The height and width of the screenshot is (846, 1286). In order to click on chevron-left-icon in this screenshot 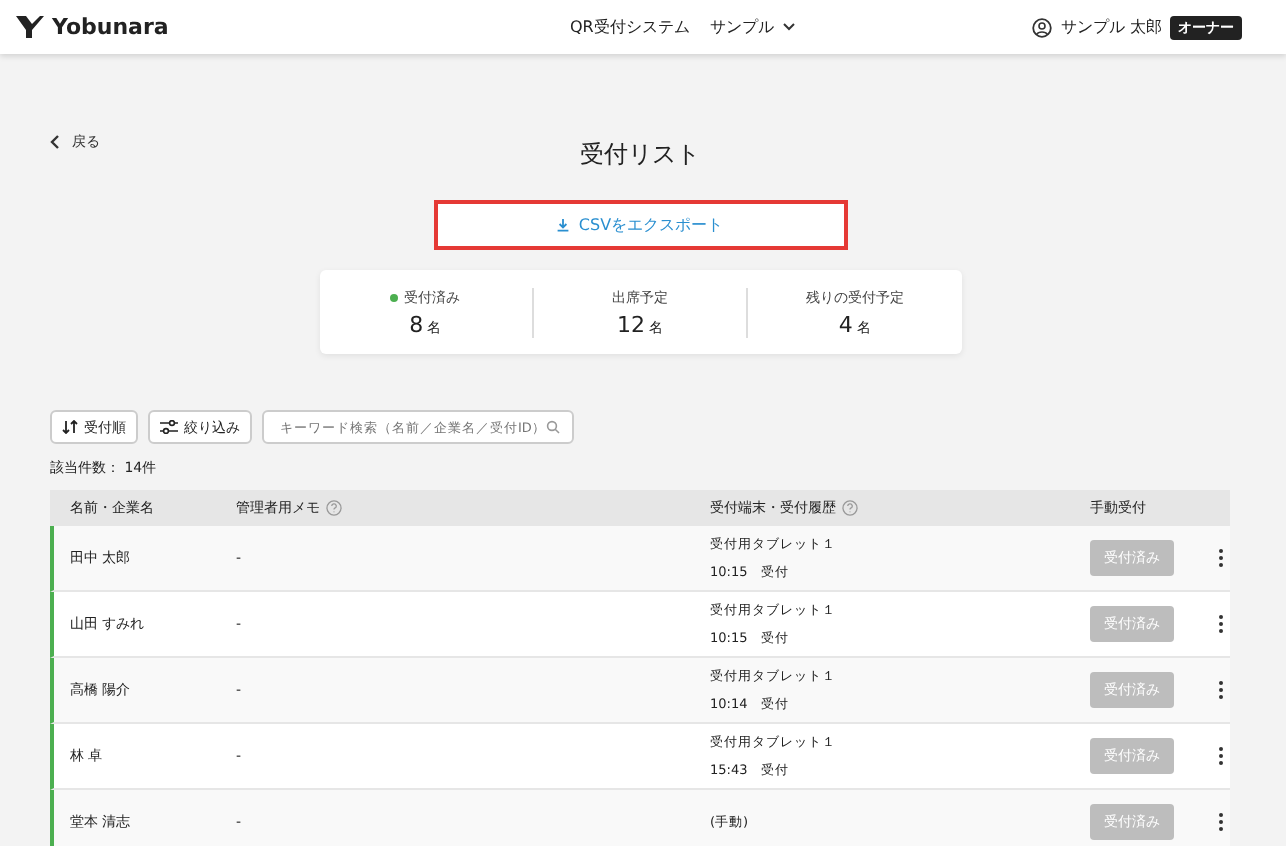, I will do `click(55, 142)`.